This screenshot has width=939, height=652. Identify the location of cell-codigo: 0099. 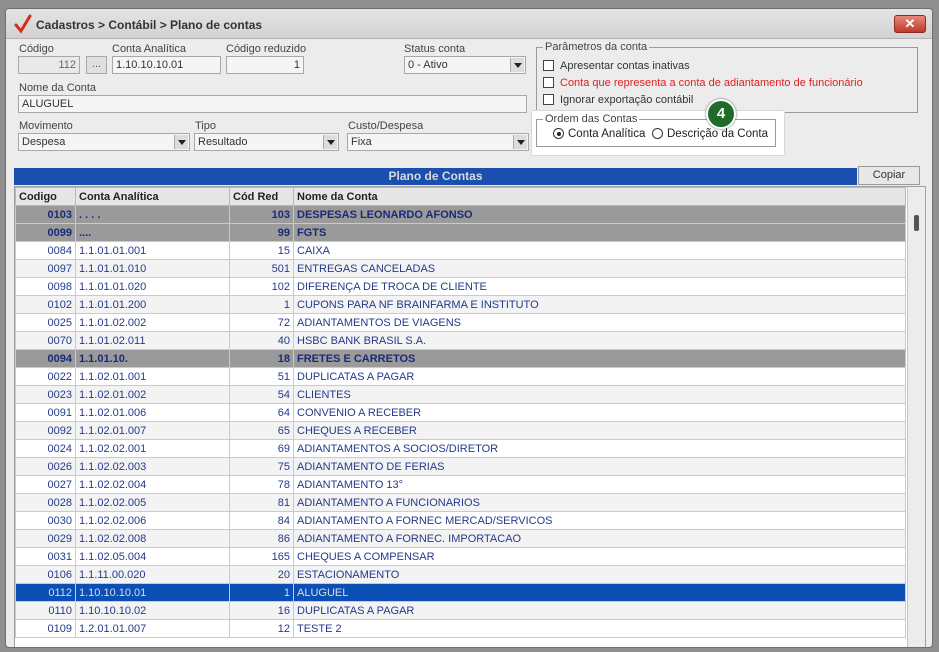
(45, 232).